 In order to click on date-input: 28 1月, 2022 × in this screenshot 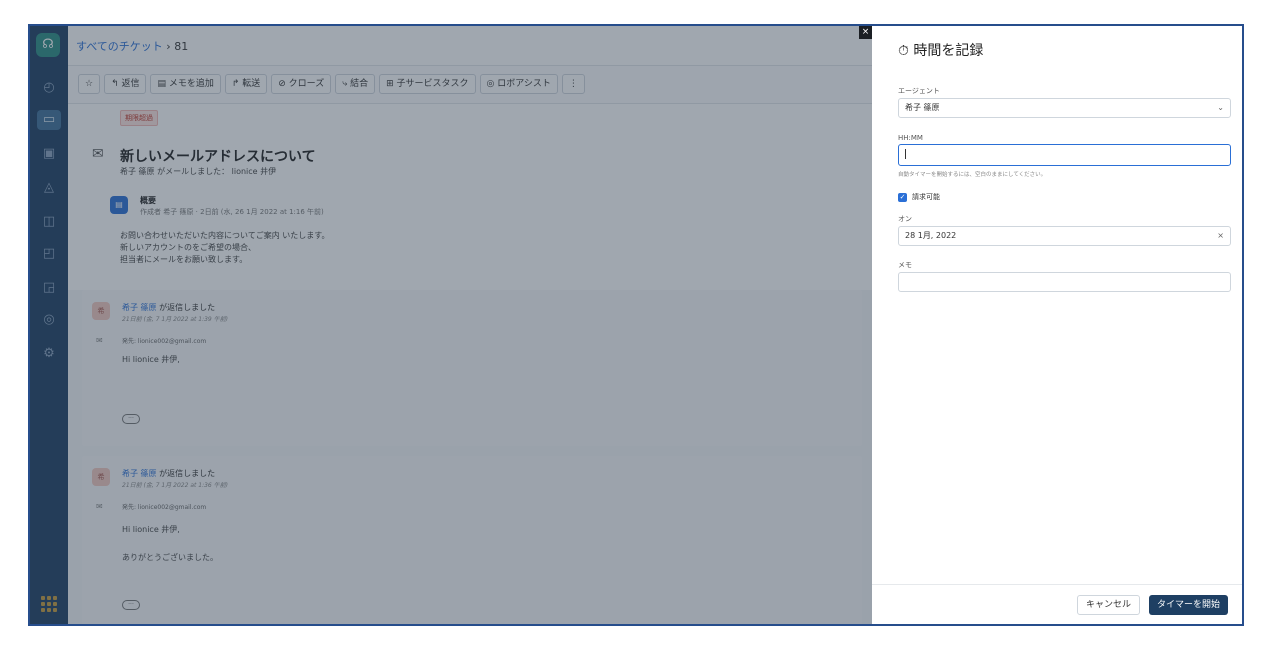, I will do `click(1064, 236)`.